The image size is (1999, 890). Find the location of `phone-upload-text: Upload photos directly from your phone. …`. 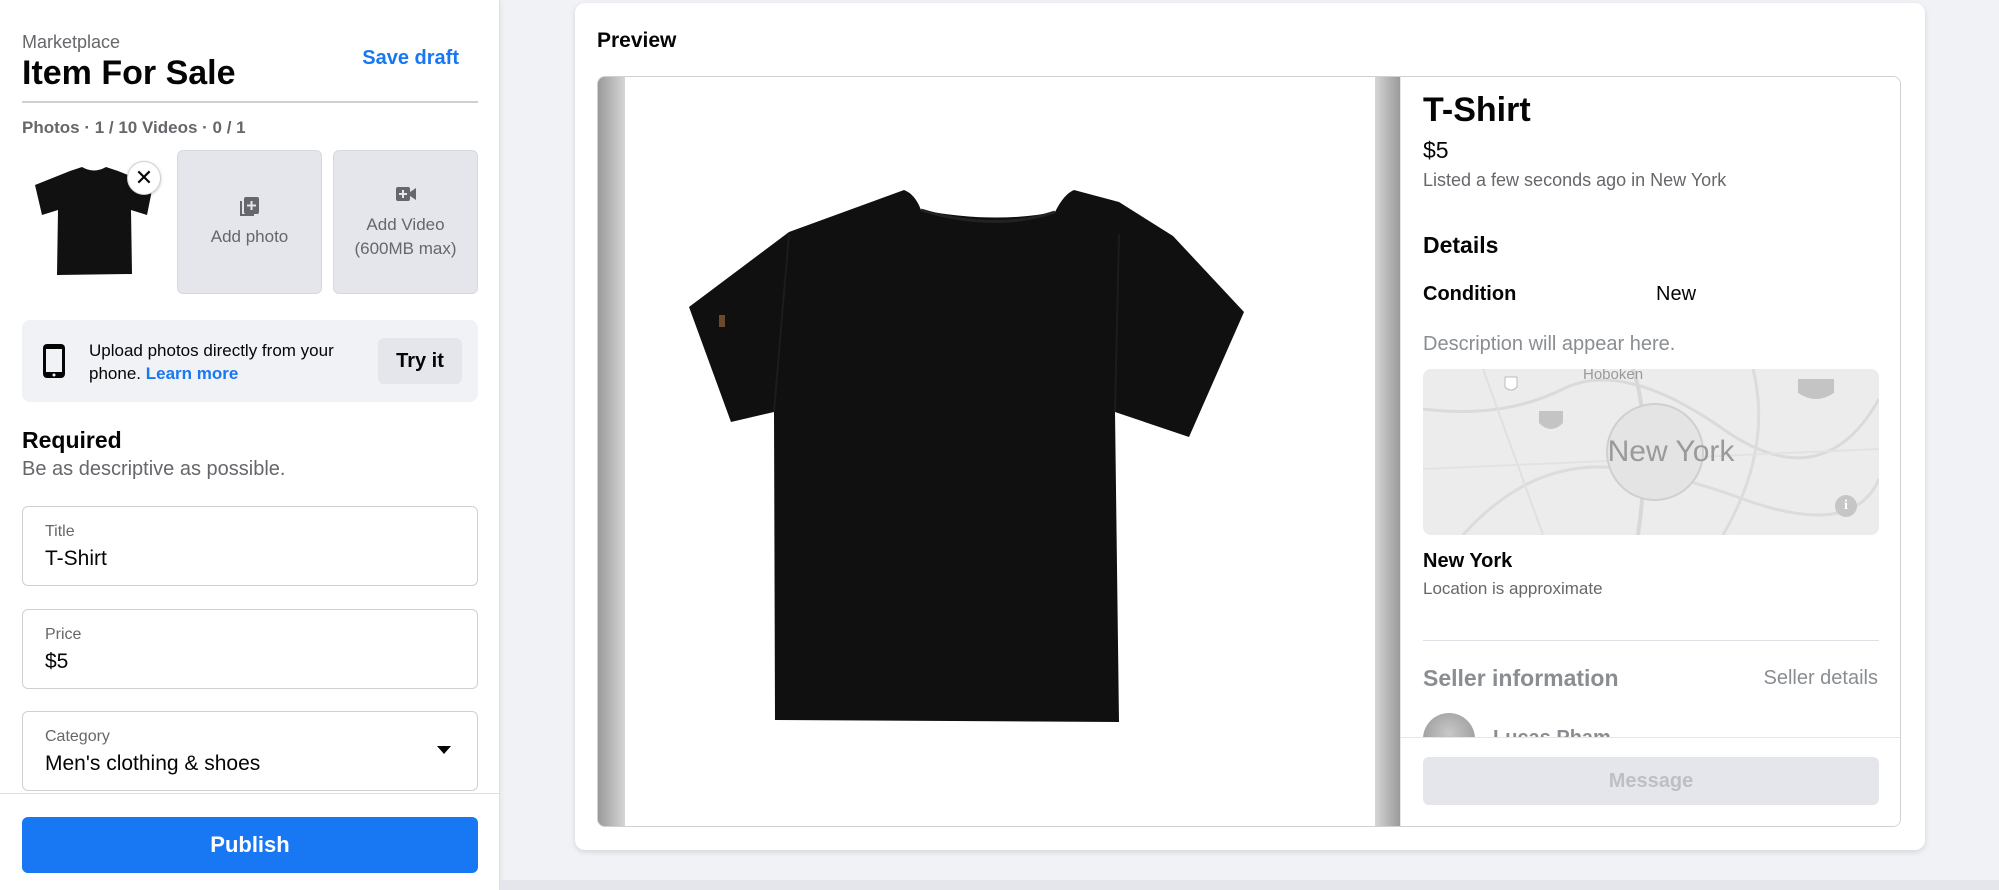

phone-upload-text: Upload photos directly from your phone. … is located at coordinates (214, 362).